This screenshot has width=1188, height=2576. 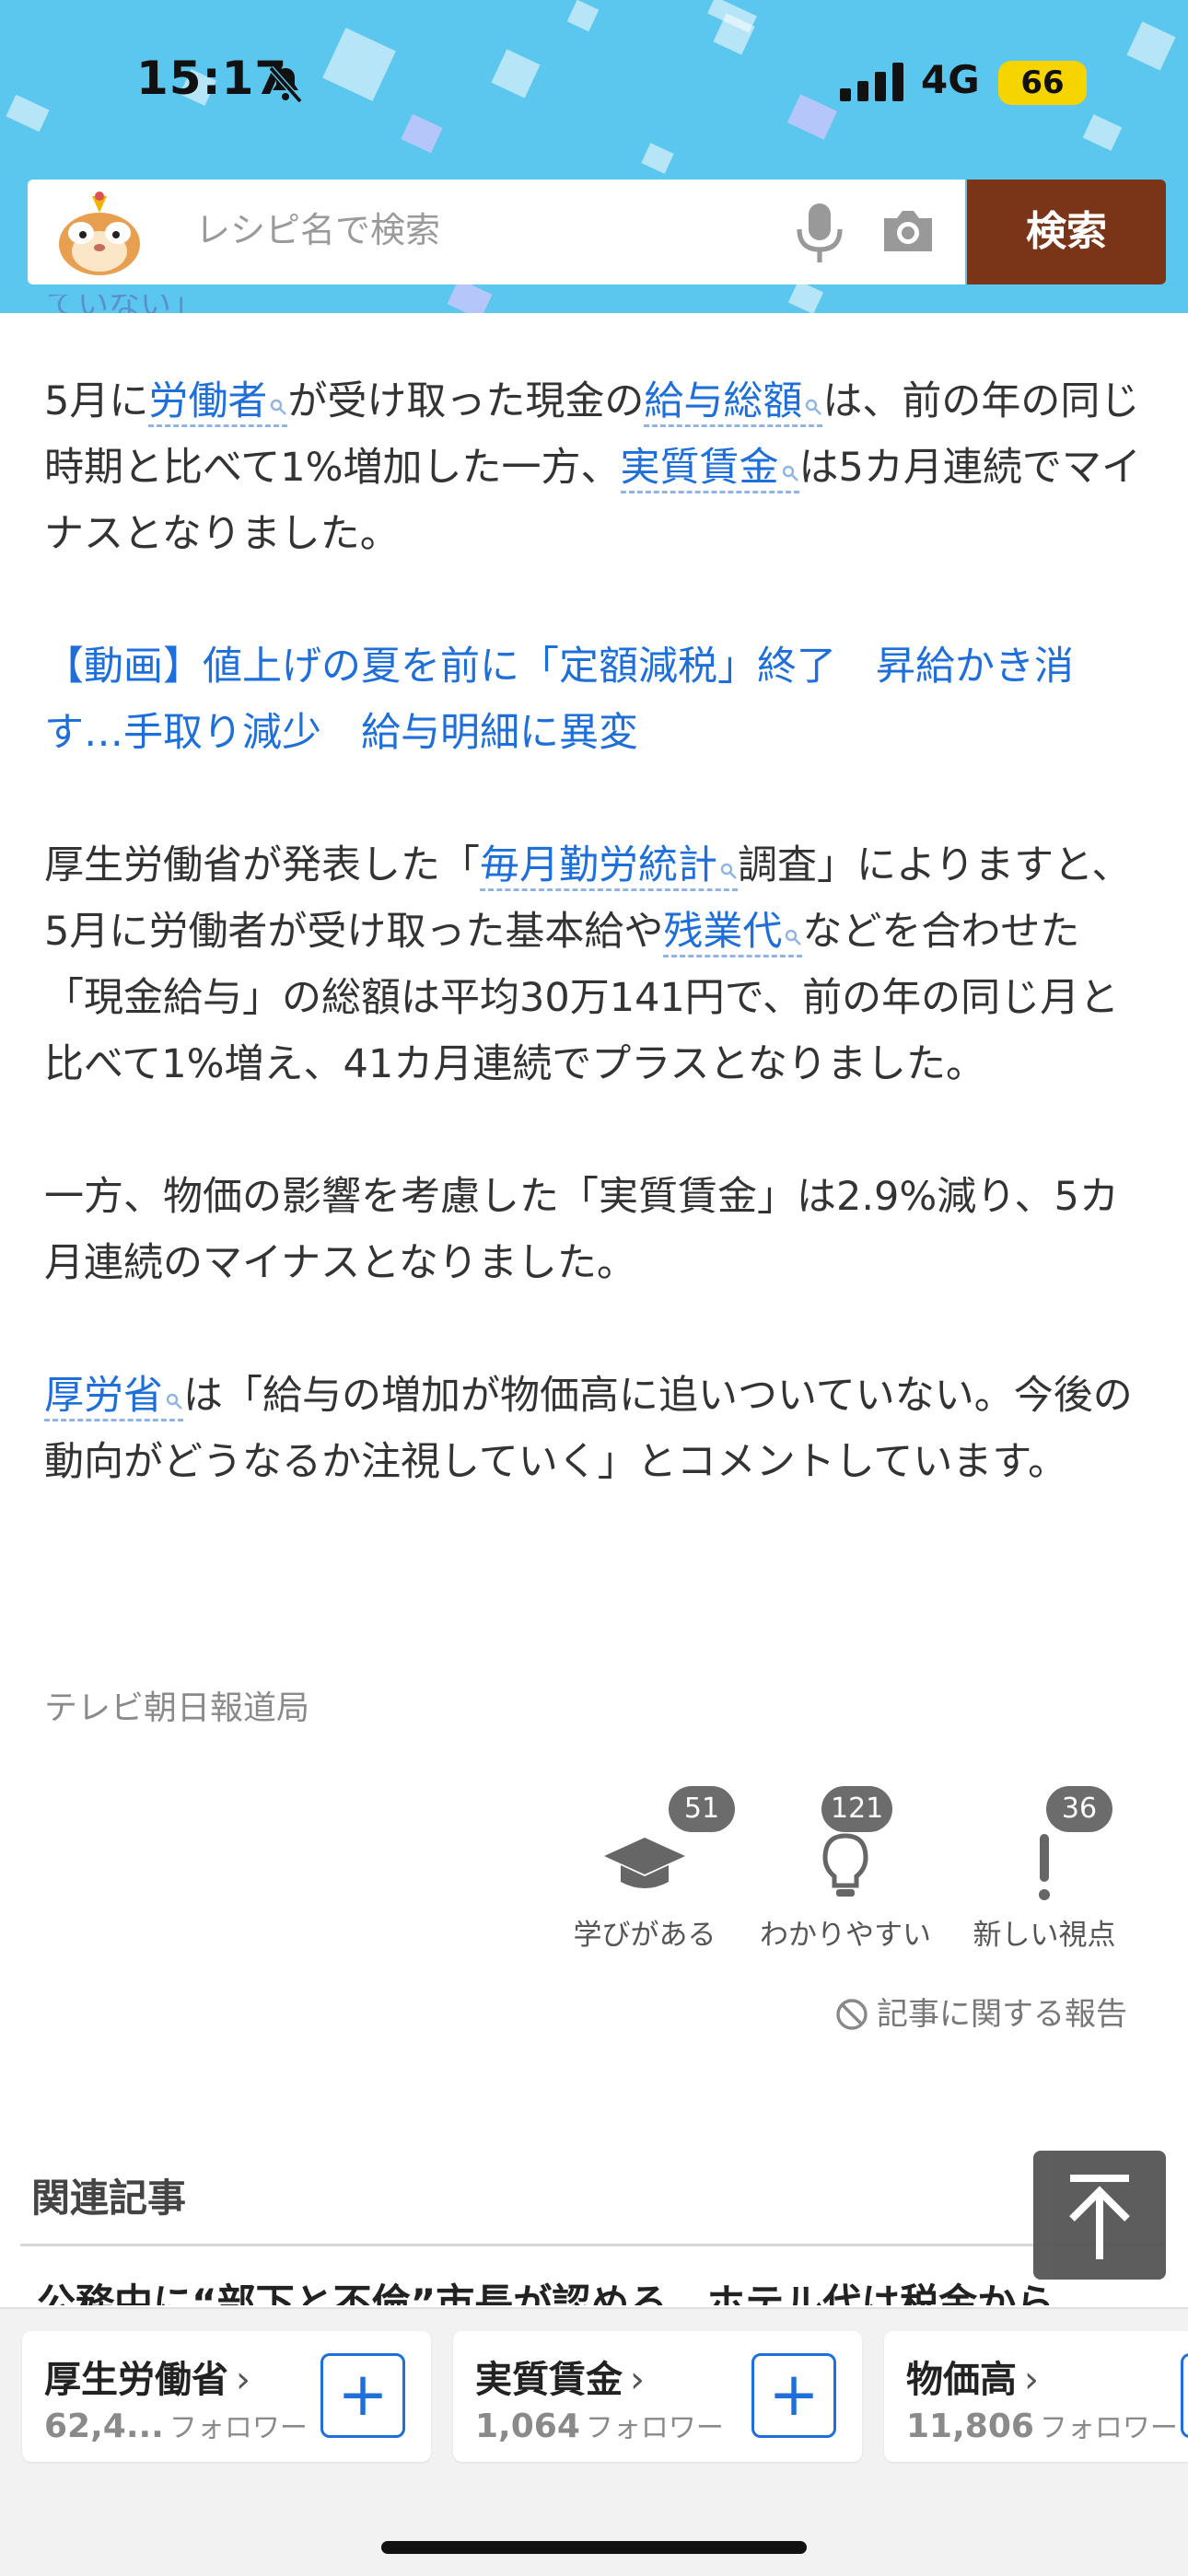 What do you see at coordinates (951, 79) in the screenshot?
I see `network-type: 4G` at bounding box center [951, 79].